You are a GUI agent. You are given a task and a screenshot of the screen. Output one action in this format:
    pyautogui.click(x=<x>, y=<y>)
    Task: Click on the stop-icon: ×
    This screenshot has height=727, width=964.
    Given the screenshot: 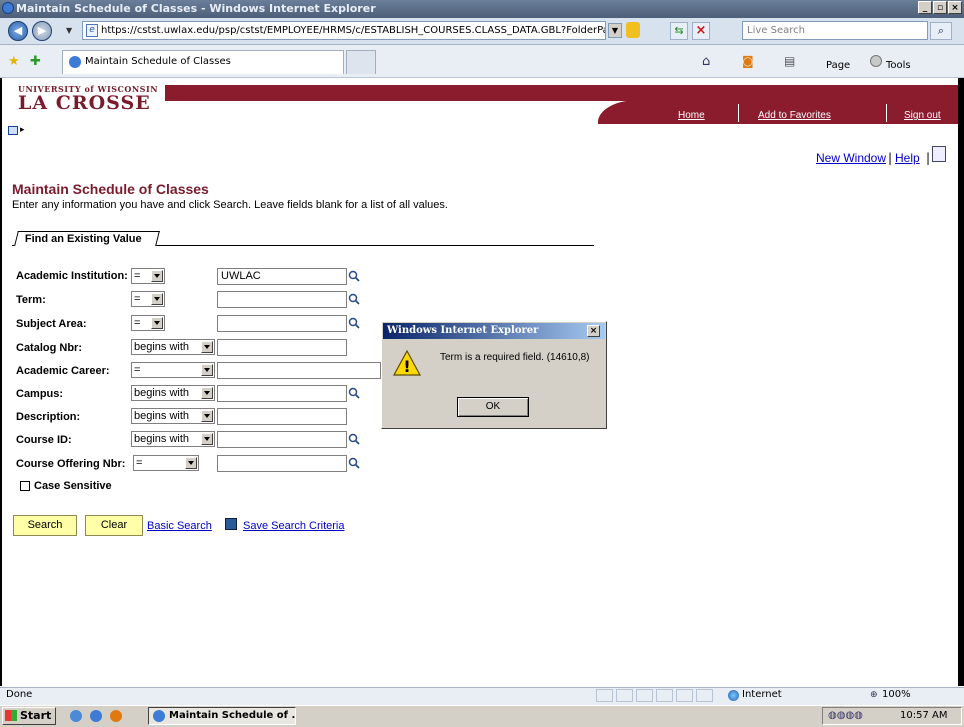 What is the action you would take?
    pyautogui.click(x=701, y=31)
    